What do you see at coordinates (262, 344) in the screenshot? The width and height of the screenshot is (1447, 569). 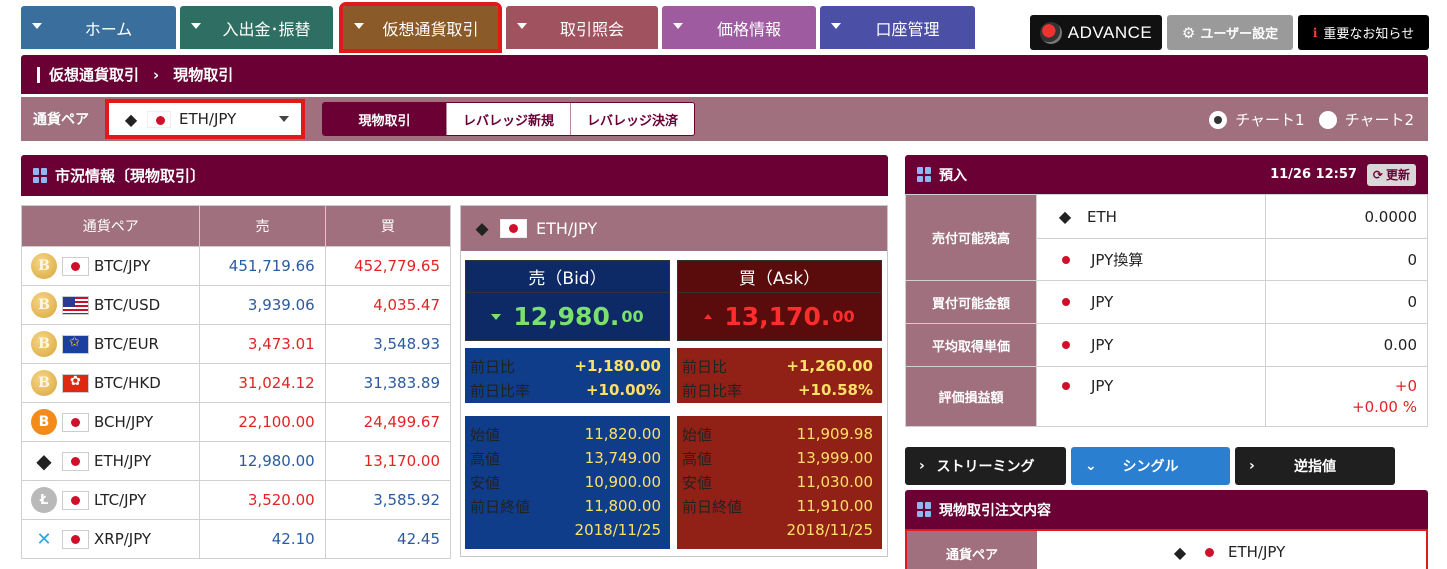 I see `sell-price: 3,473.01` at bounding box center [262, 344].